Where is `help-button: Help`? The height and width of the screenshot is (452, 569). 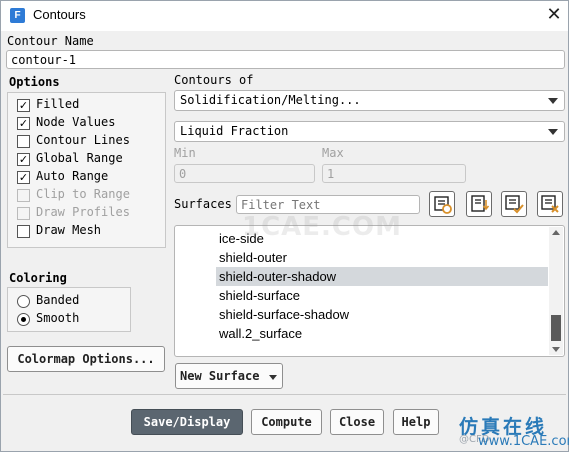
help-button: Help is located at coordinates (416, 422).